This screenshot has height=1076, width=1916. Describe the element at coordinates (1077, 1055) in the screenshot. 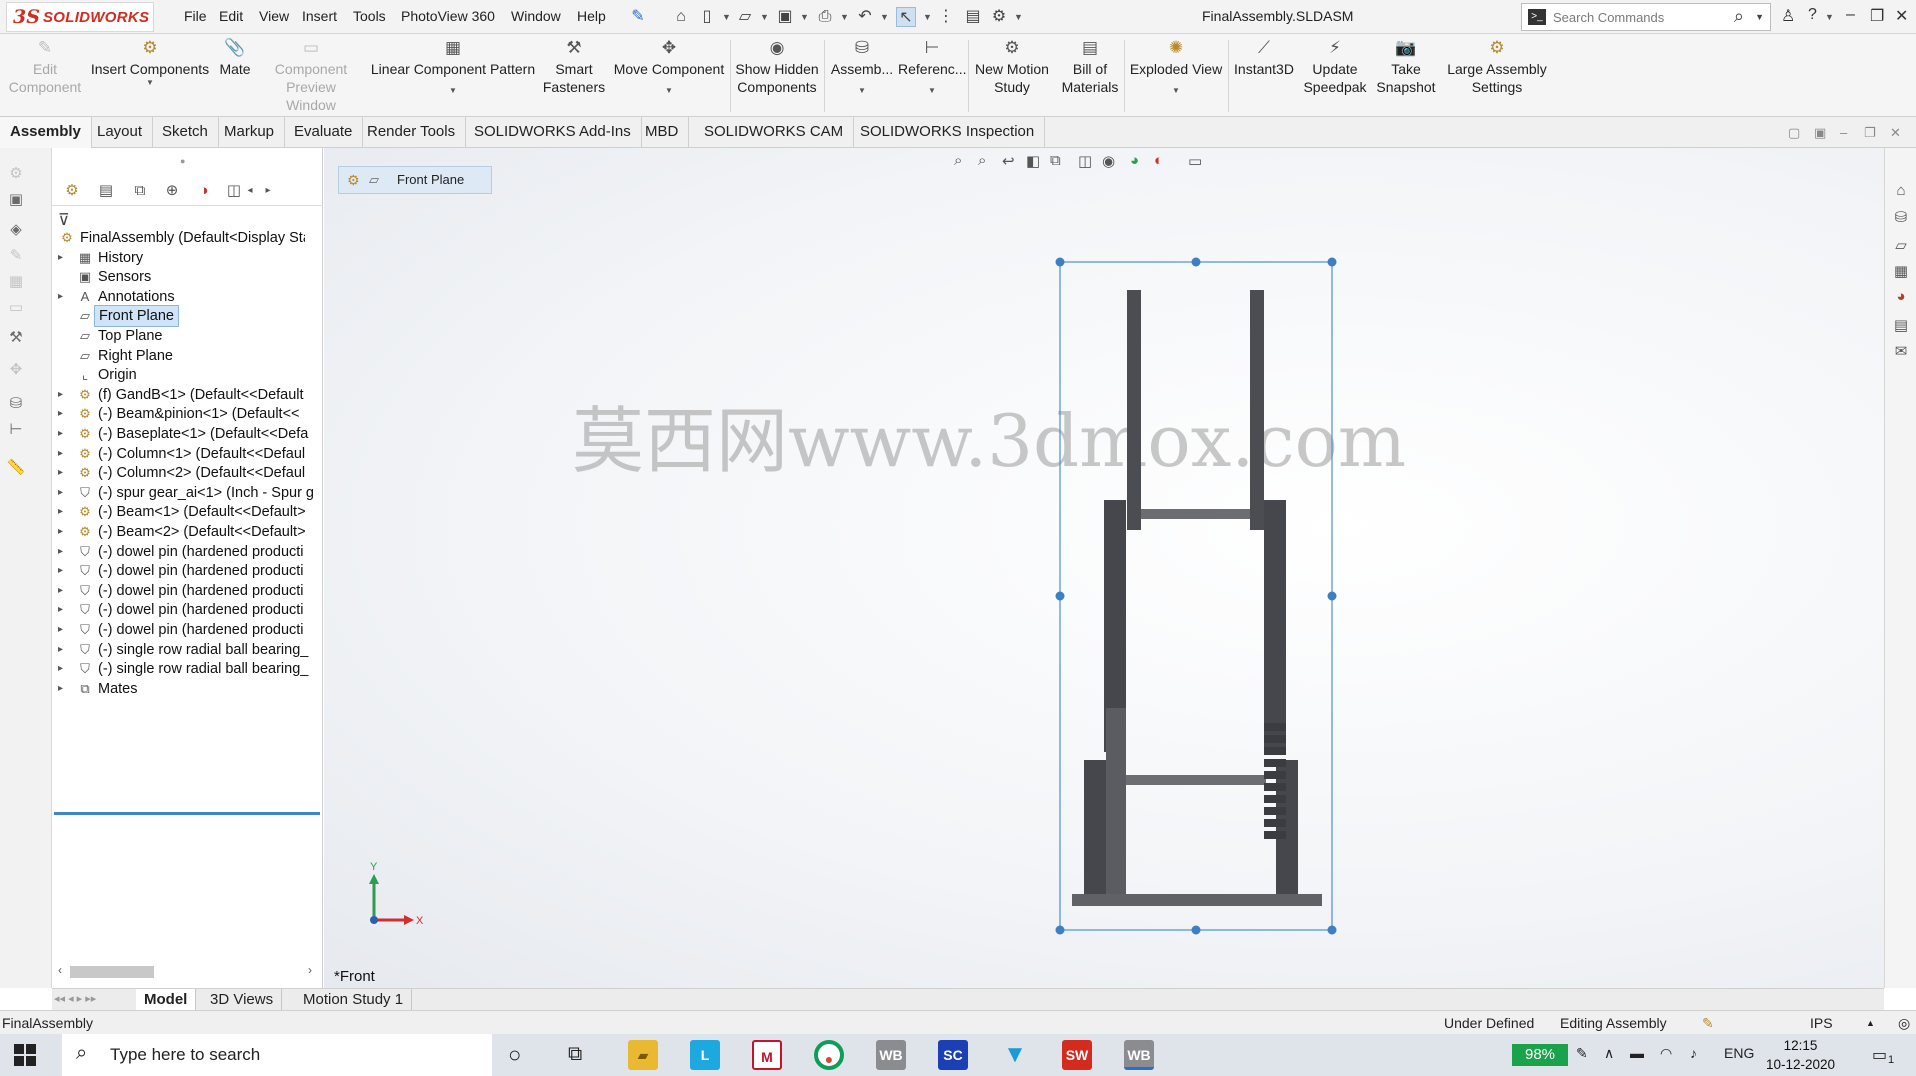

I see `solidworks-app-icon: SW` at that location.